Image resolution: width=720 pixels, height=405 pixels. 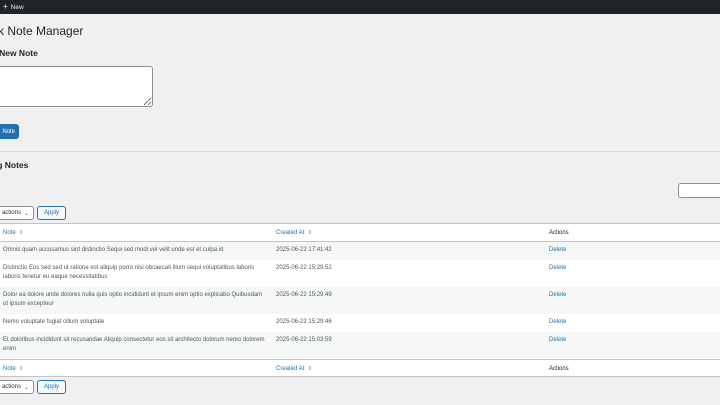 I want to click on column-header-created-at-label: Created At, so click(x=290, y=233).